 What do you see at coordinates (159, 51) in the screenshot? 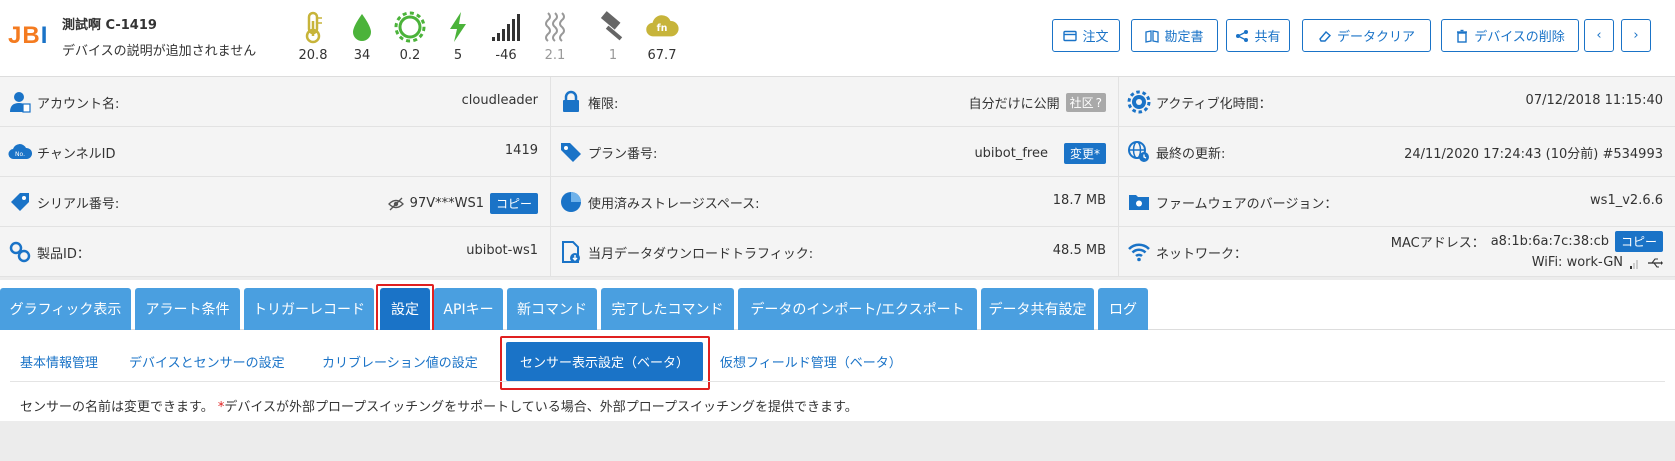
I see `device-description: デバイスの説明が追加されません` at bounding box center [159, 51].